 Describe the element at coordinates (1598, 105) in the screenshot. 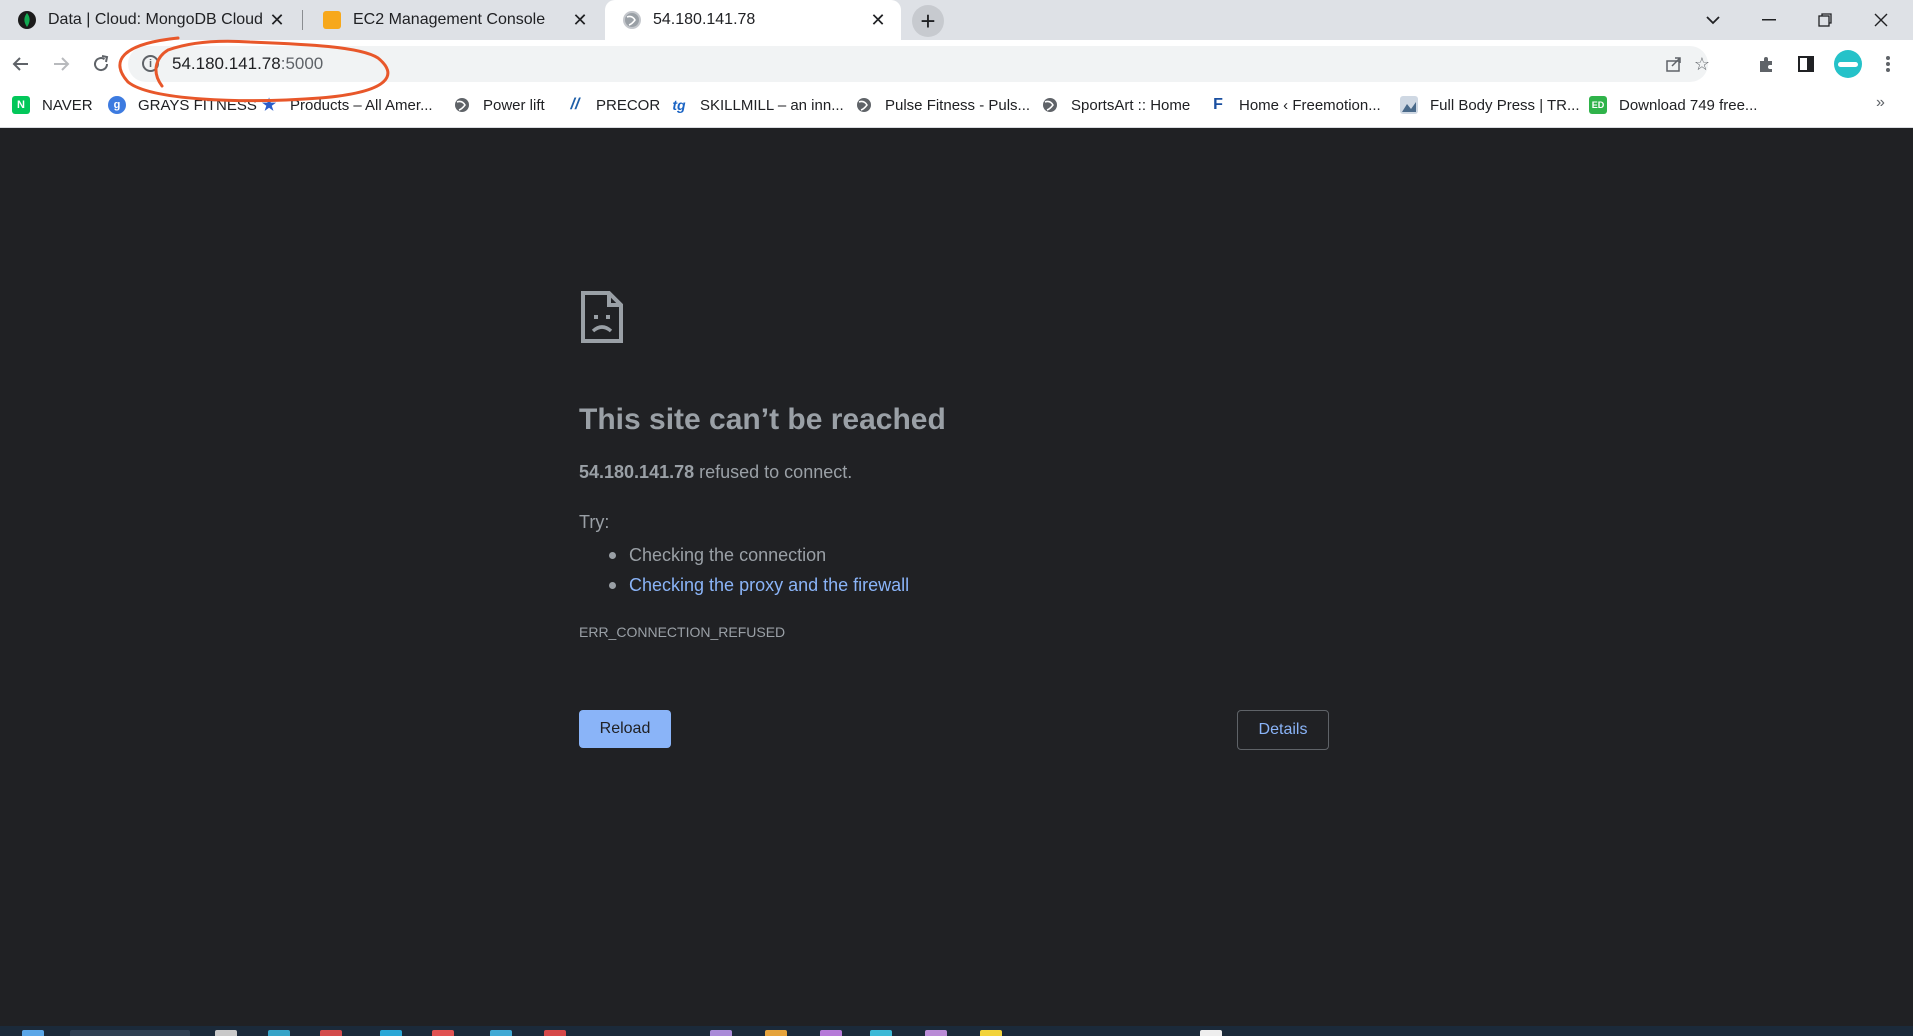

I see `ed-icon: ED` at that location.